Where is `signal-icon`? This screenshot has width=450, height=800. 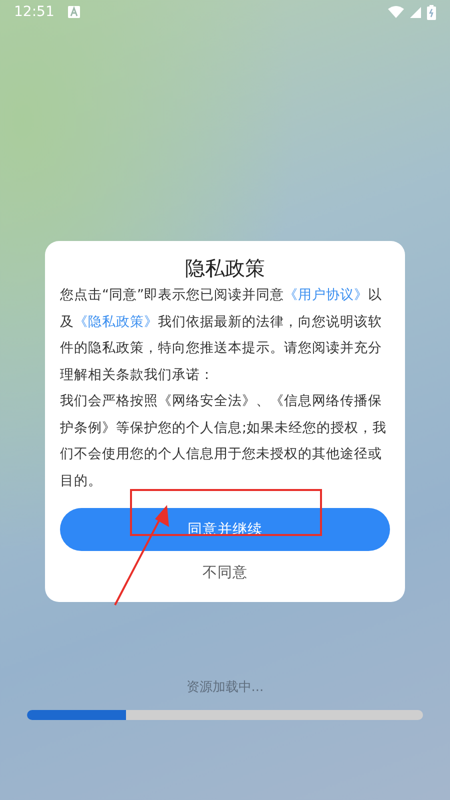 signal-icon is located at coordinates (415, 12).